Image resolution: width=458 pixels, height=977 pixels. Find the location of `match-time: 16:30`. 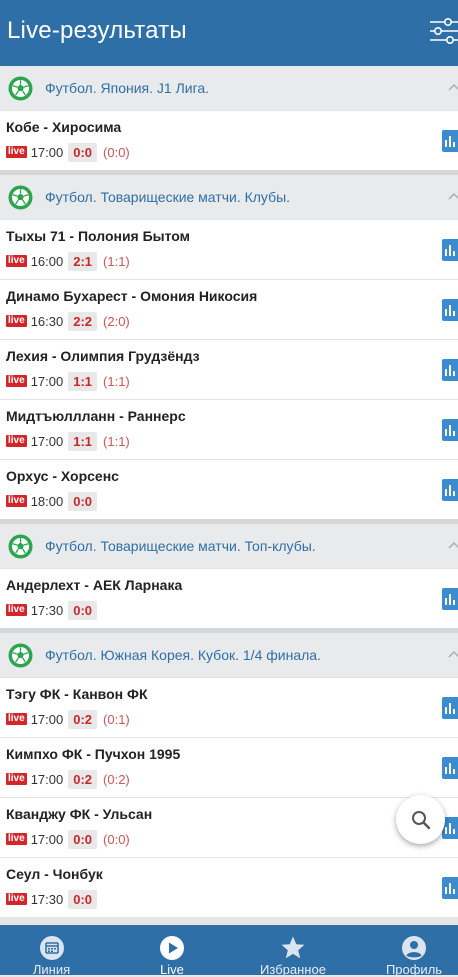

match-time: 16:30 is located at coordinates (47, 321).